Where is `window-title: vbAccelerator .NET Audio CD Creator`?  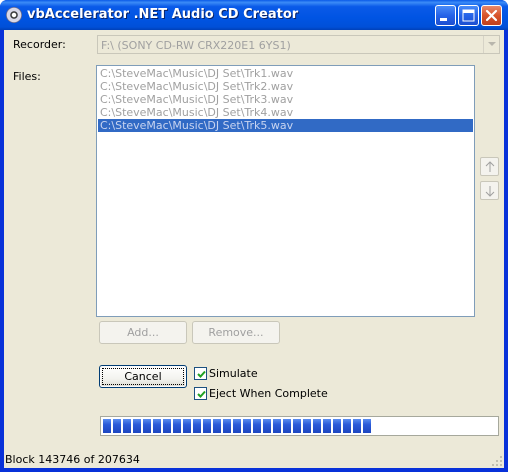 window-title: vbAccelerator .NET Audio CD Creator is located at coordinates (163, 14).